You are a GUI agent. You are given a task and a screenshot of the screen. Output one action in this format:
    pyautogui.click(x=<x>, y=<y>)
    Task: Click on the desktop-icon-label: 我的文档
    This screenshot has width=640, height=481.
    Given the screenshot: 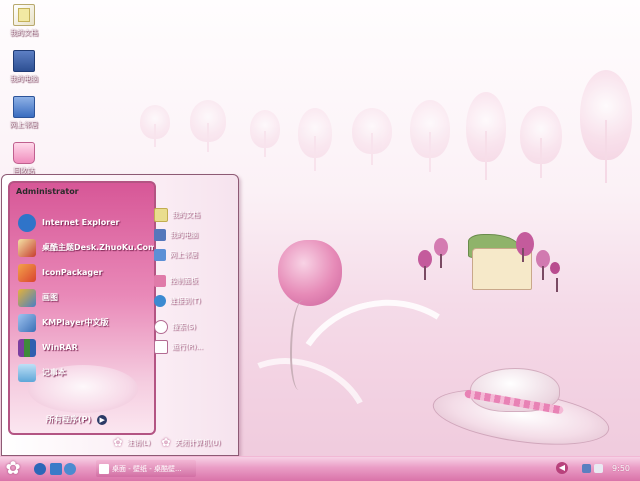 What is the action you would take?
    pyautogui.click(x=24, y=33)
    